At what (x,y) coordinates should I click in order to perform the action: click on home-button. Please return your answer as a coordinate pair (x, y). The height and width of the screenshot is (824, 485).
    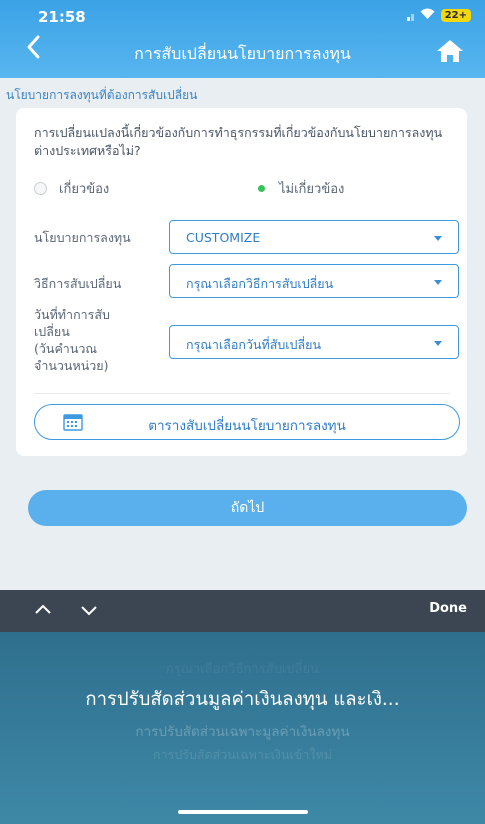
    Looking at the image, I should click on (450, 52).